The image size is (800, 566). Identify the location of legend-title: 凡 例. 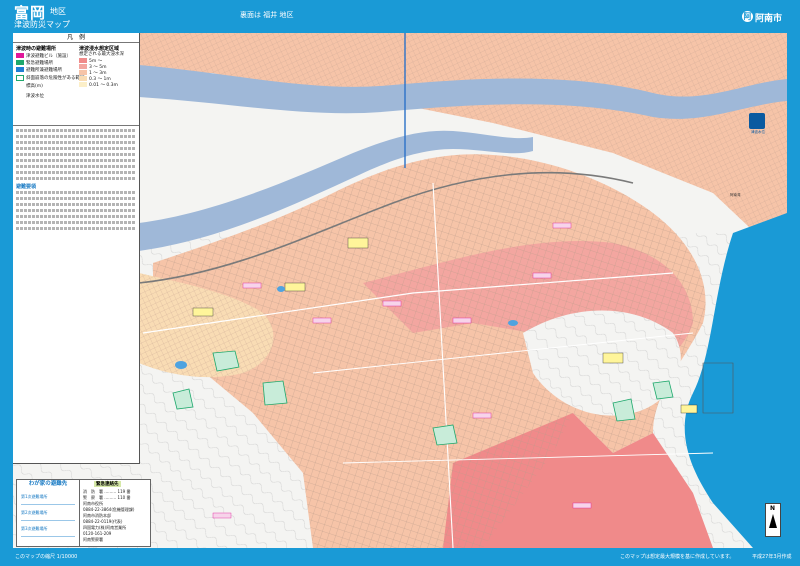
(76, 38).